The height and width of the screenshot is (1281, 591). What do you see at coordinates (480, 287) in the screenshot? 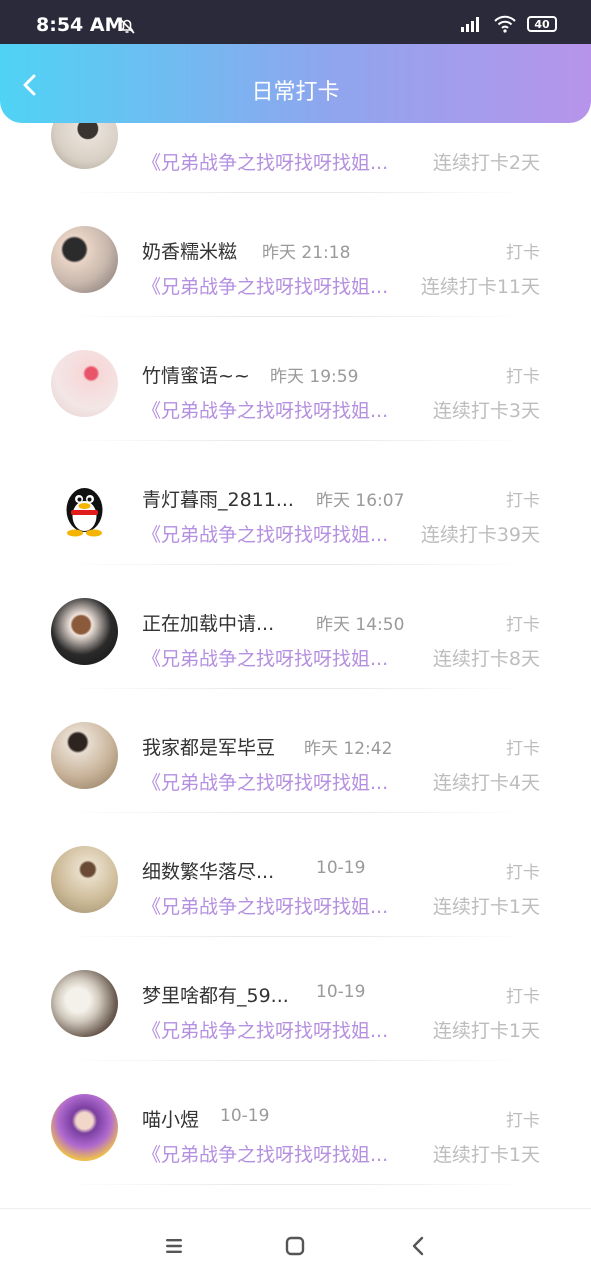
I see `streak-count: 连续打卡11天` at bounding box center [480, 287].